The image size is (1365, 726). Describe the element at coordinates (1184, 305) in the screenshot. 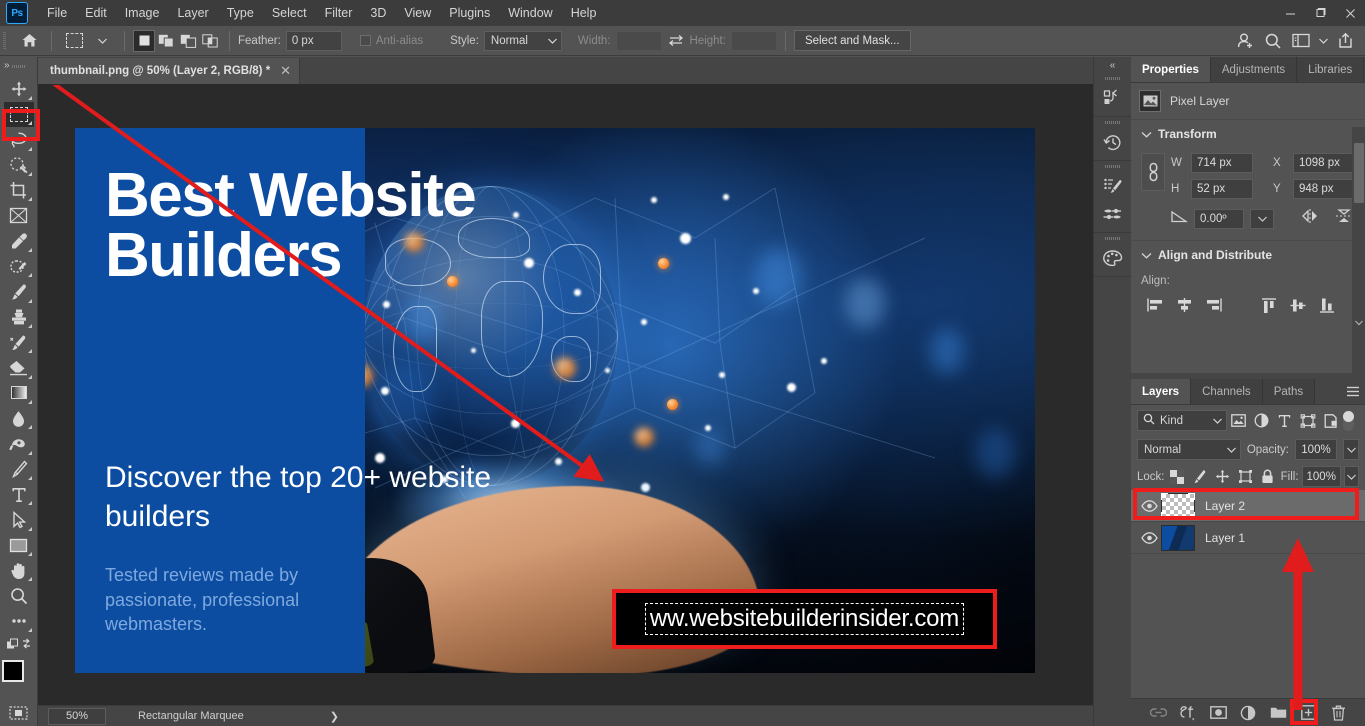

I see `align-horizontal-centers-icon` at that location.